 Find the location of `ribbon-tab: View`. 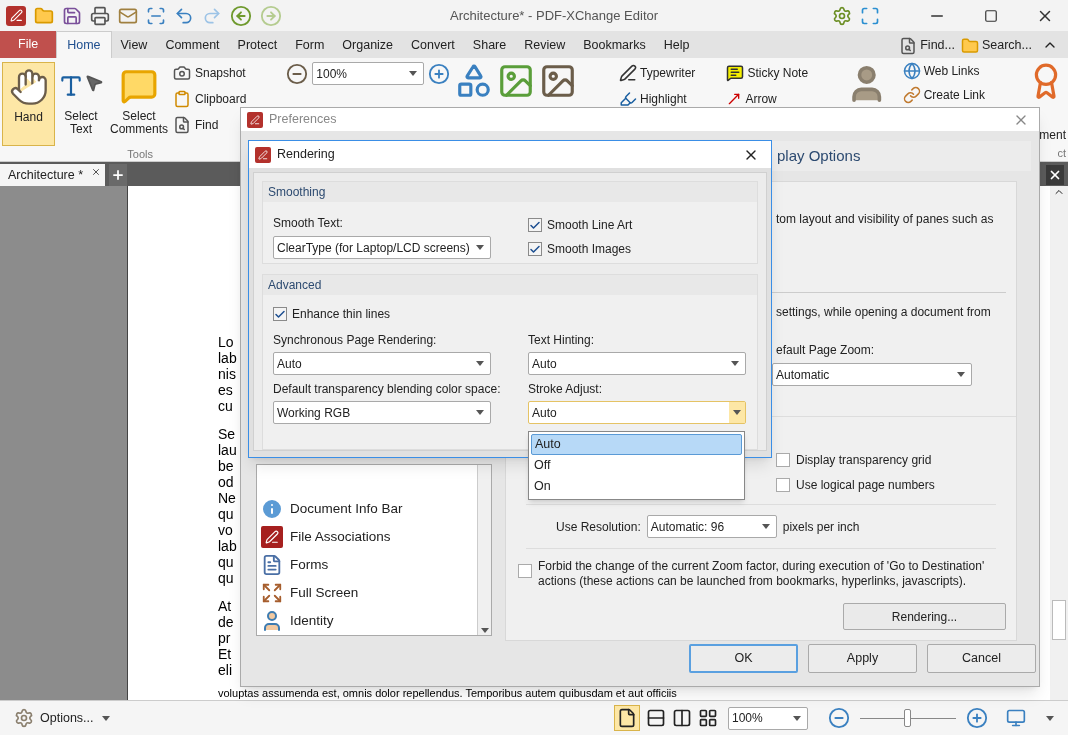

ribbon-tab: View is located at coordinates (134, 45).